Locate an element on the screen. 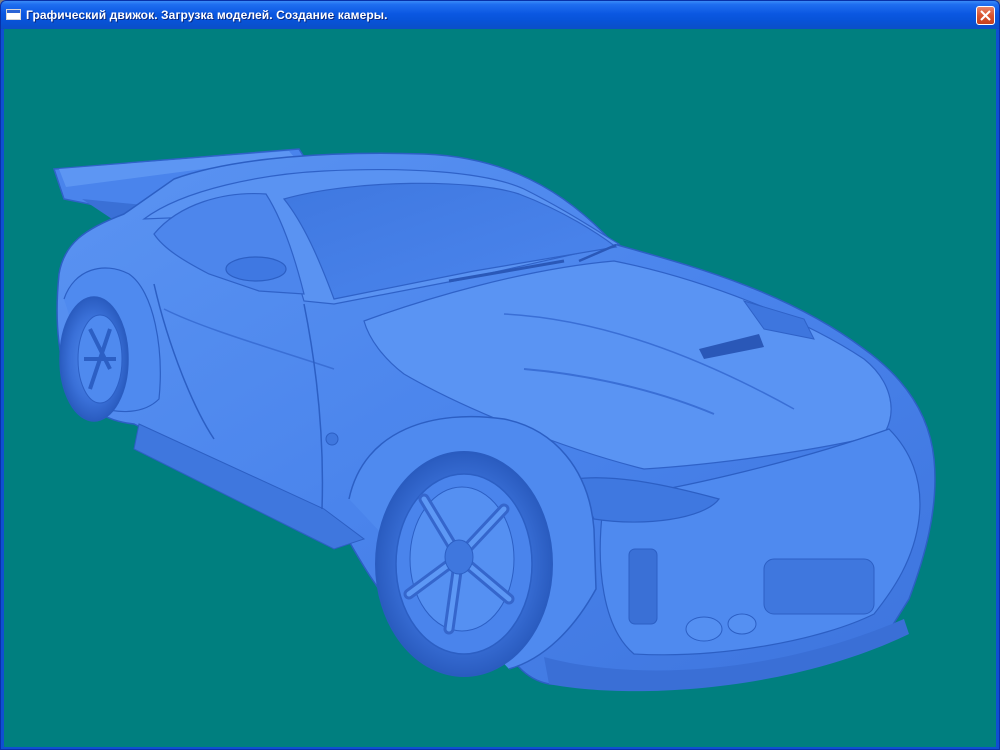 The image size is (1000, 750). close-x-icon is located at coordinates (985, 15).